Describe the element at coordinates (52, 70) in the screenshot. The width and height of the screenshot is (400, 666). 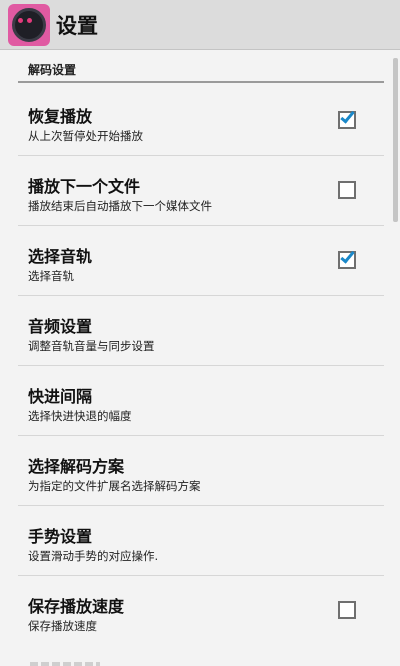
I see `section-header-label: 解码设置` at that location.